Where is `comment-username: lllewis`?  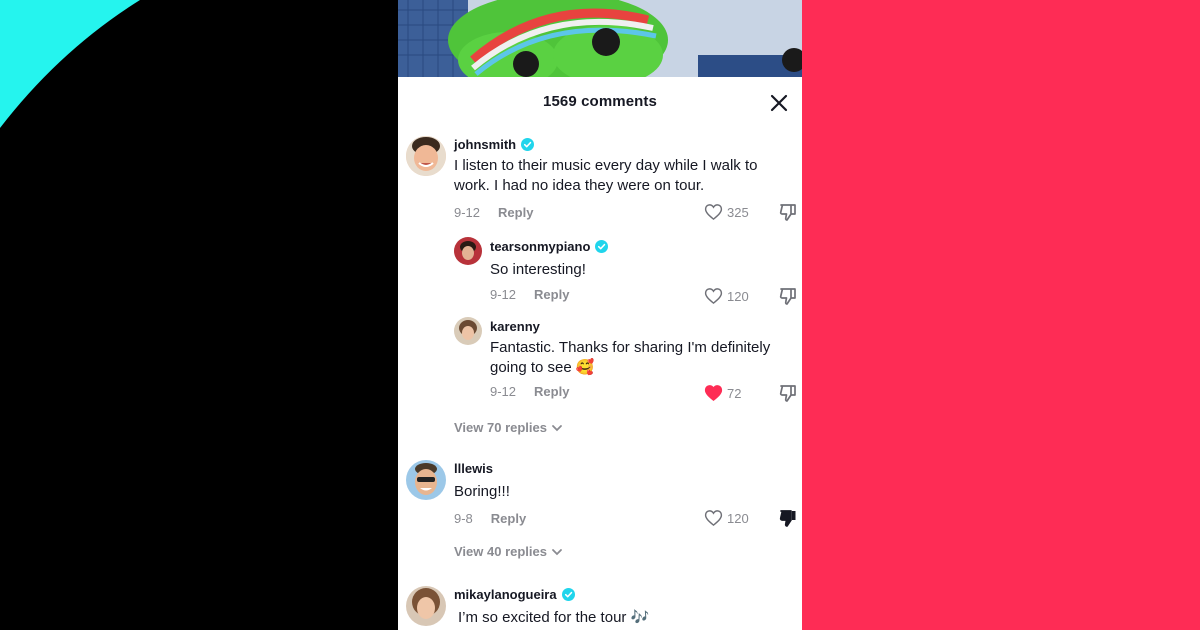
comment-username: lllewis is located at coordinates (473, 468).